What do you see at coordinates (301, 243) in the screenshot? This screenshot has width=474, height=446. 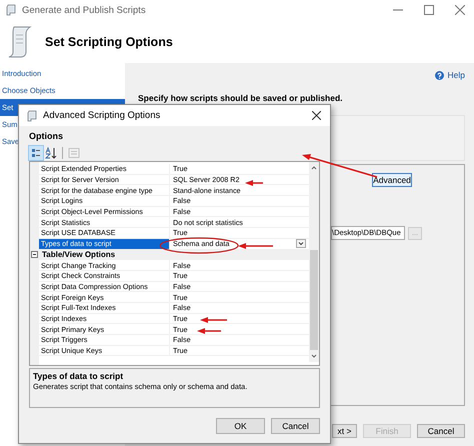 I see `dropdown-icon` at bounding box center [301, 243].